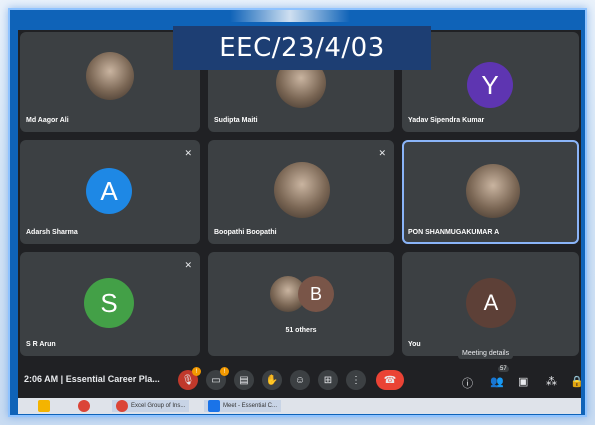 This screenshot has width=595, height=425. What do you see at coordinates (414, 344) in the screenshot?
I see `participant-name: You` at bounding box center [414, 344].